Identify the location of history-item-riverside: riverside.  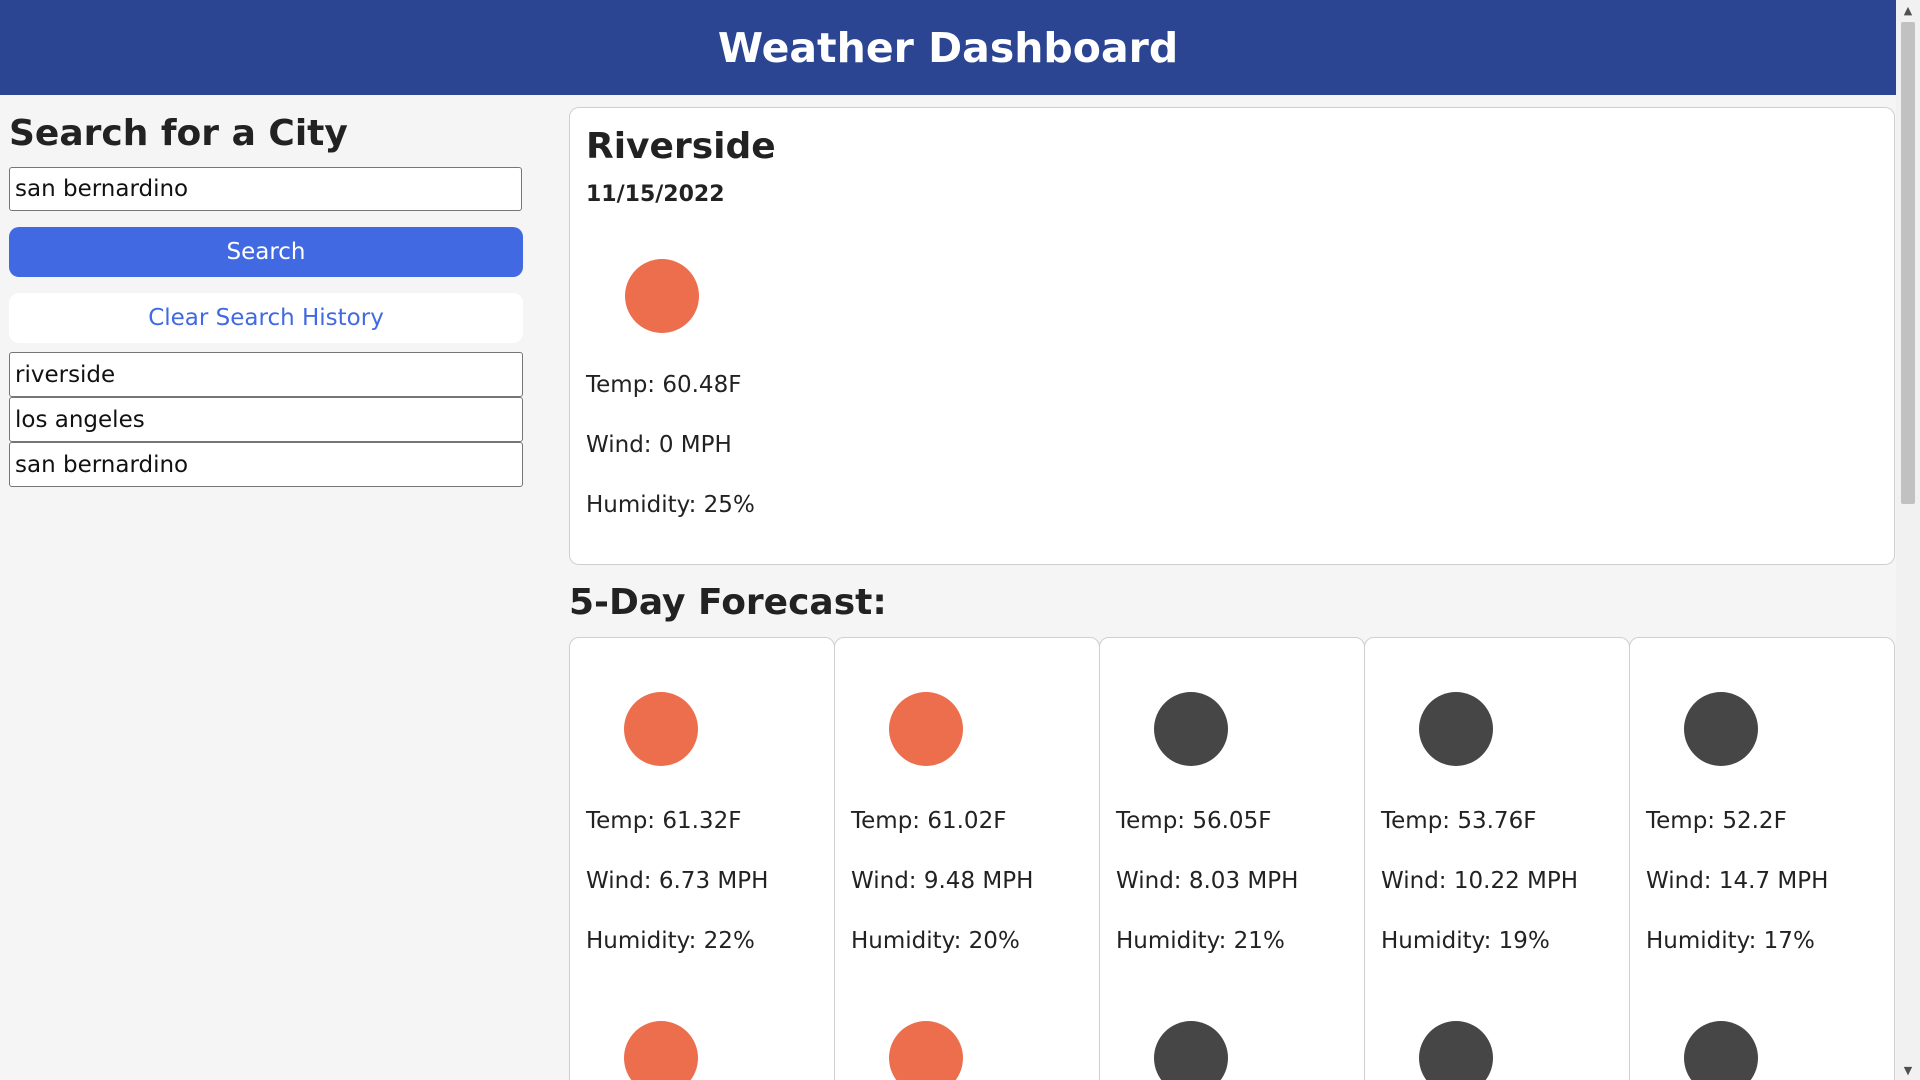
(266, 374).